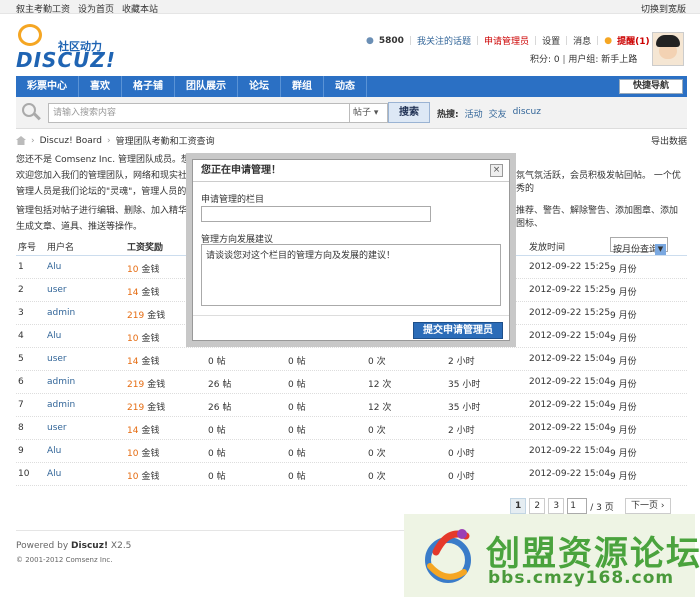  What do you see at coordinates (633, 40) in the screenshot?
I see `reminder-link: 提醒(1)` at bounding box center [633, 40].